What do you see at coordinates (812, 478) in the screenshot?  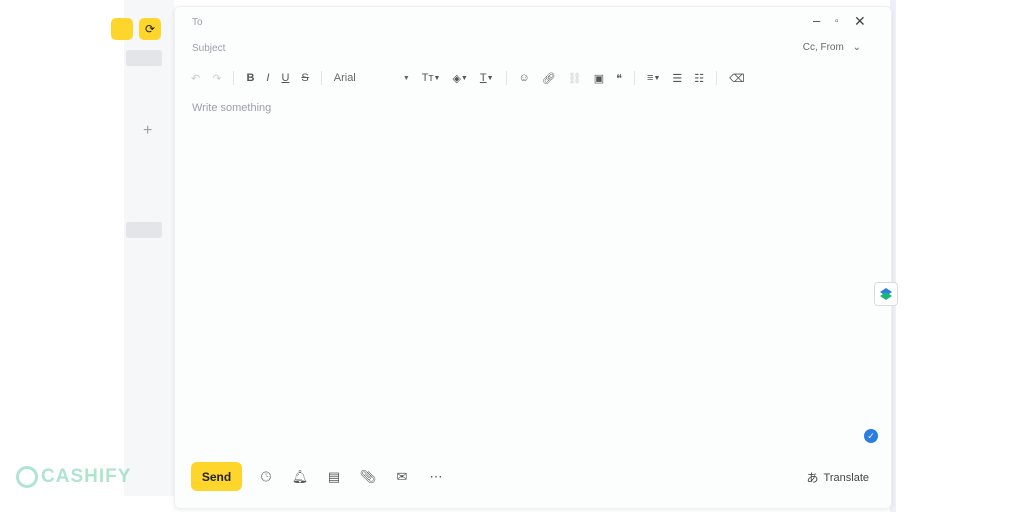 I see `translate-icon: あ` at bounding box center [812, 478].